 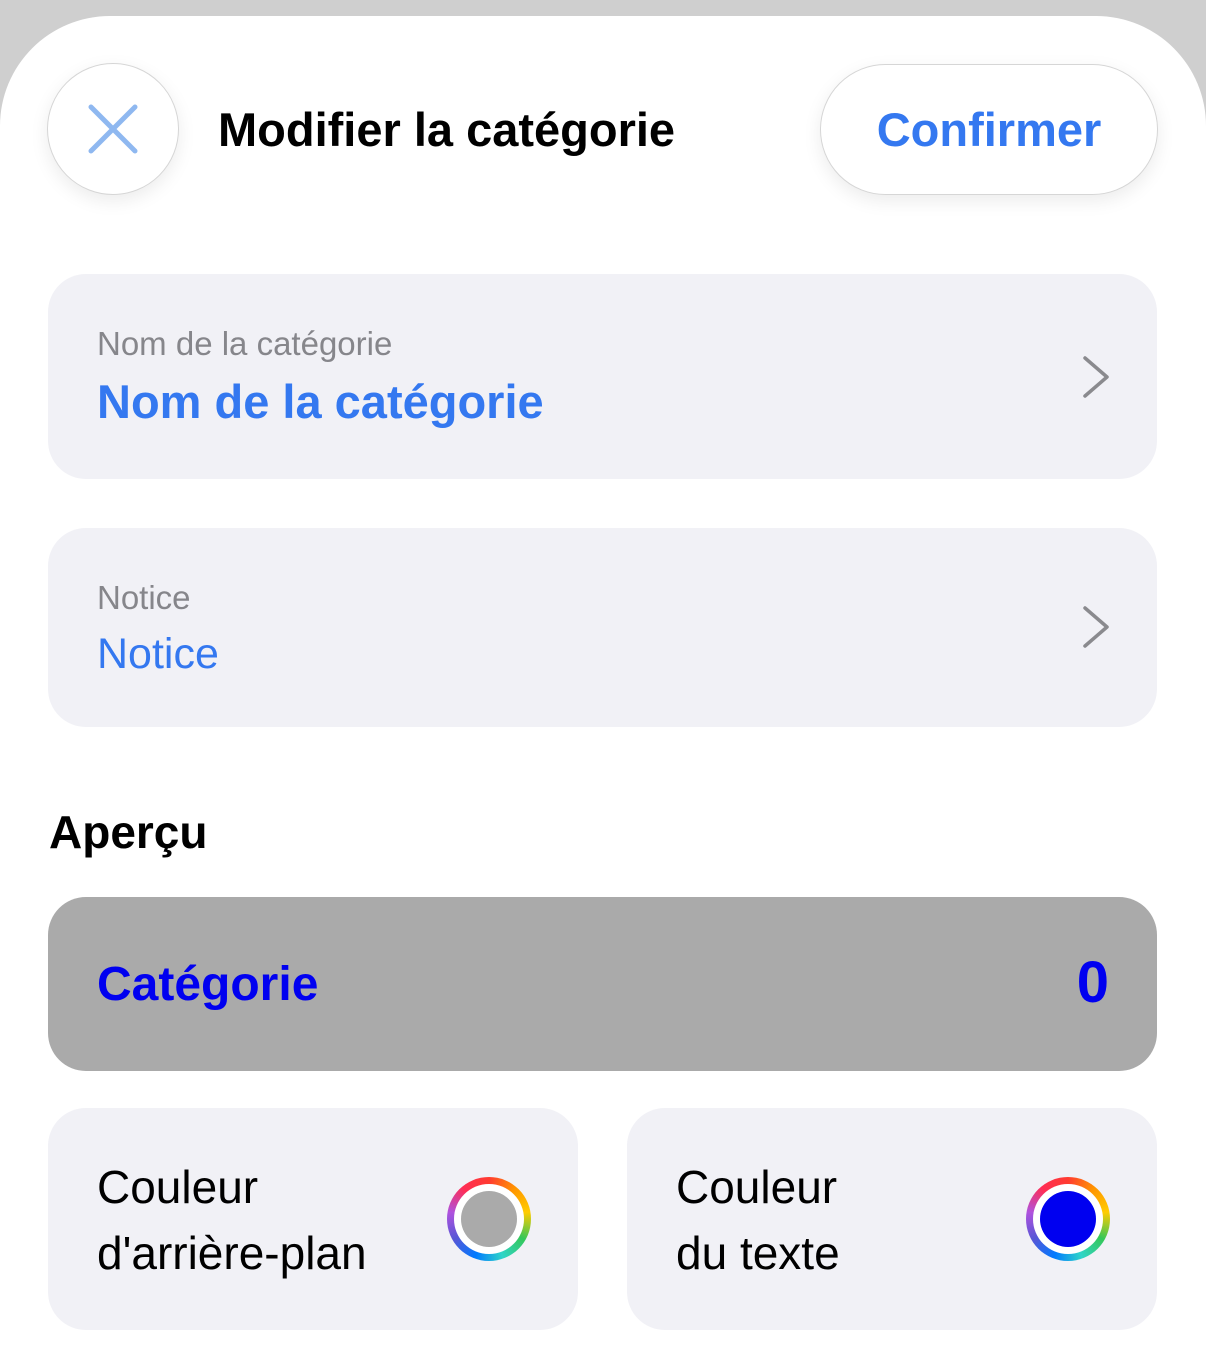 I want to click on background-color-label-line2: d'arrière-plan, so click(x=232, y=1253).